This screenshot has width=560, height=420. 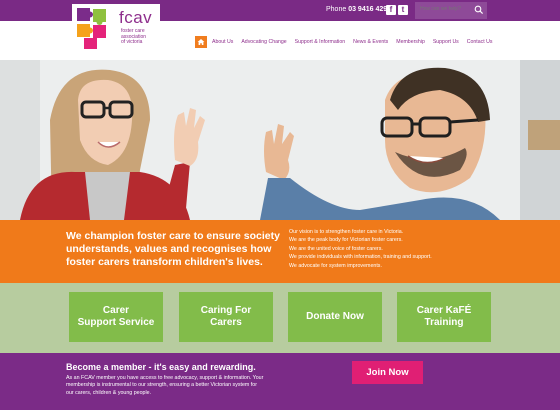 I want to click on logo: fcav foster care association of victoria, so click(x=116, y=29).